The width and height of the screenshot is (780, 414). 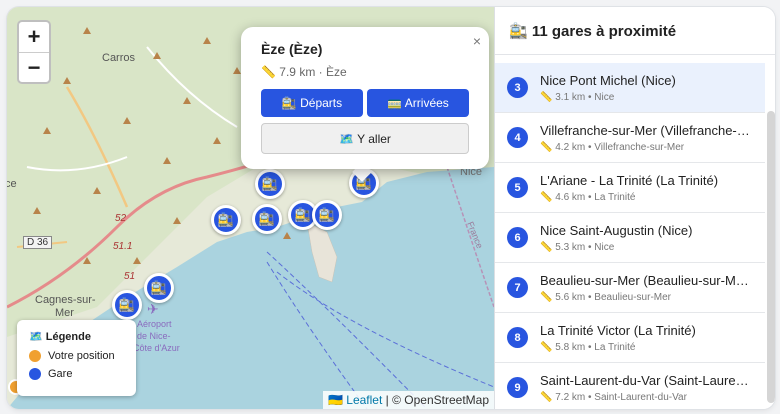 I want to click on departures-button: 🚉 Départs, so click(x=312, y=103).